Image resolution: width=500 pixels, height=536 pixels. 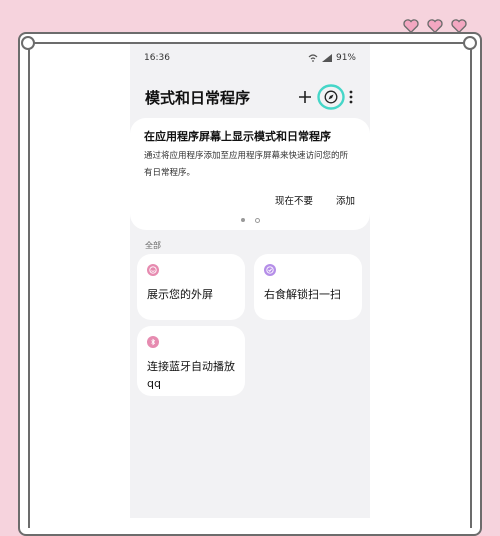 I want to click on add-button, so click(x=305, y=97).